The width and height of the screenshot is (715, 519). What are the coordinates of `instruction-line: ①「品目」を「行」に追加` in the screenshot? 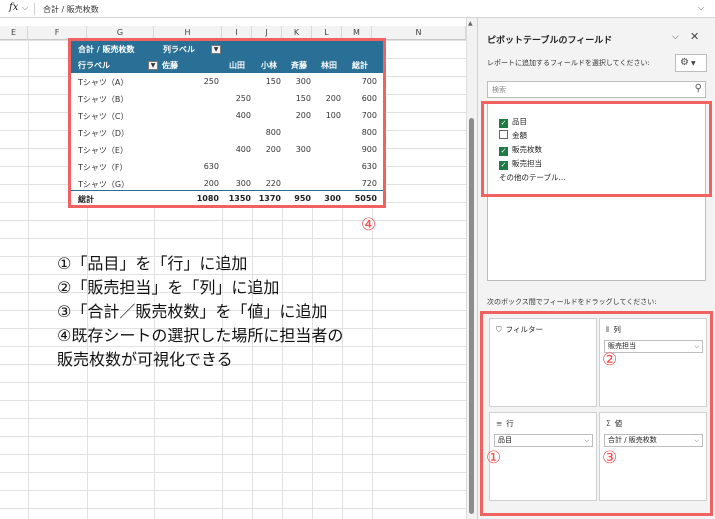 It's located at (152, 263).